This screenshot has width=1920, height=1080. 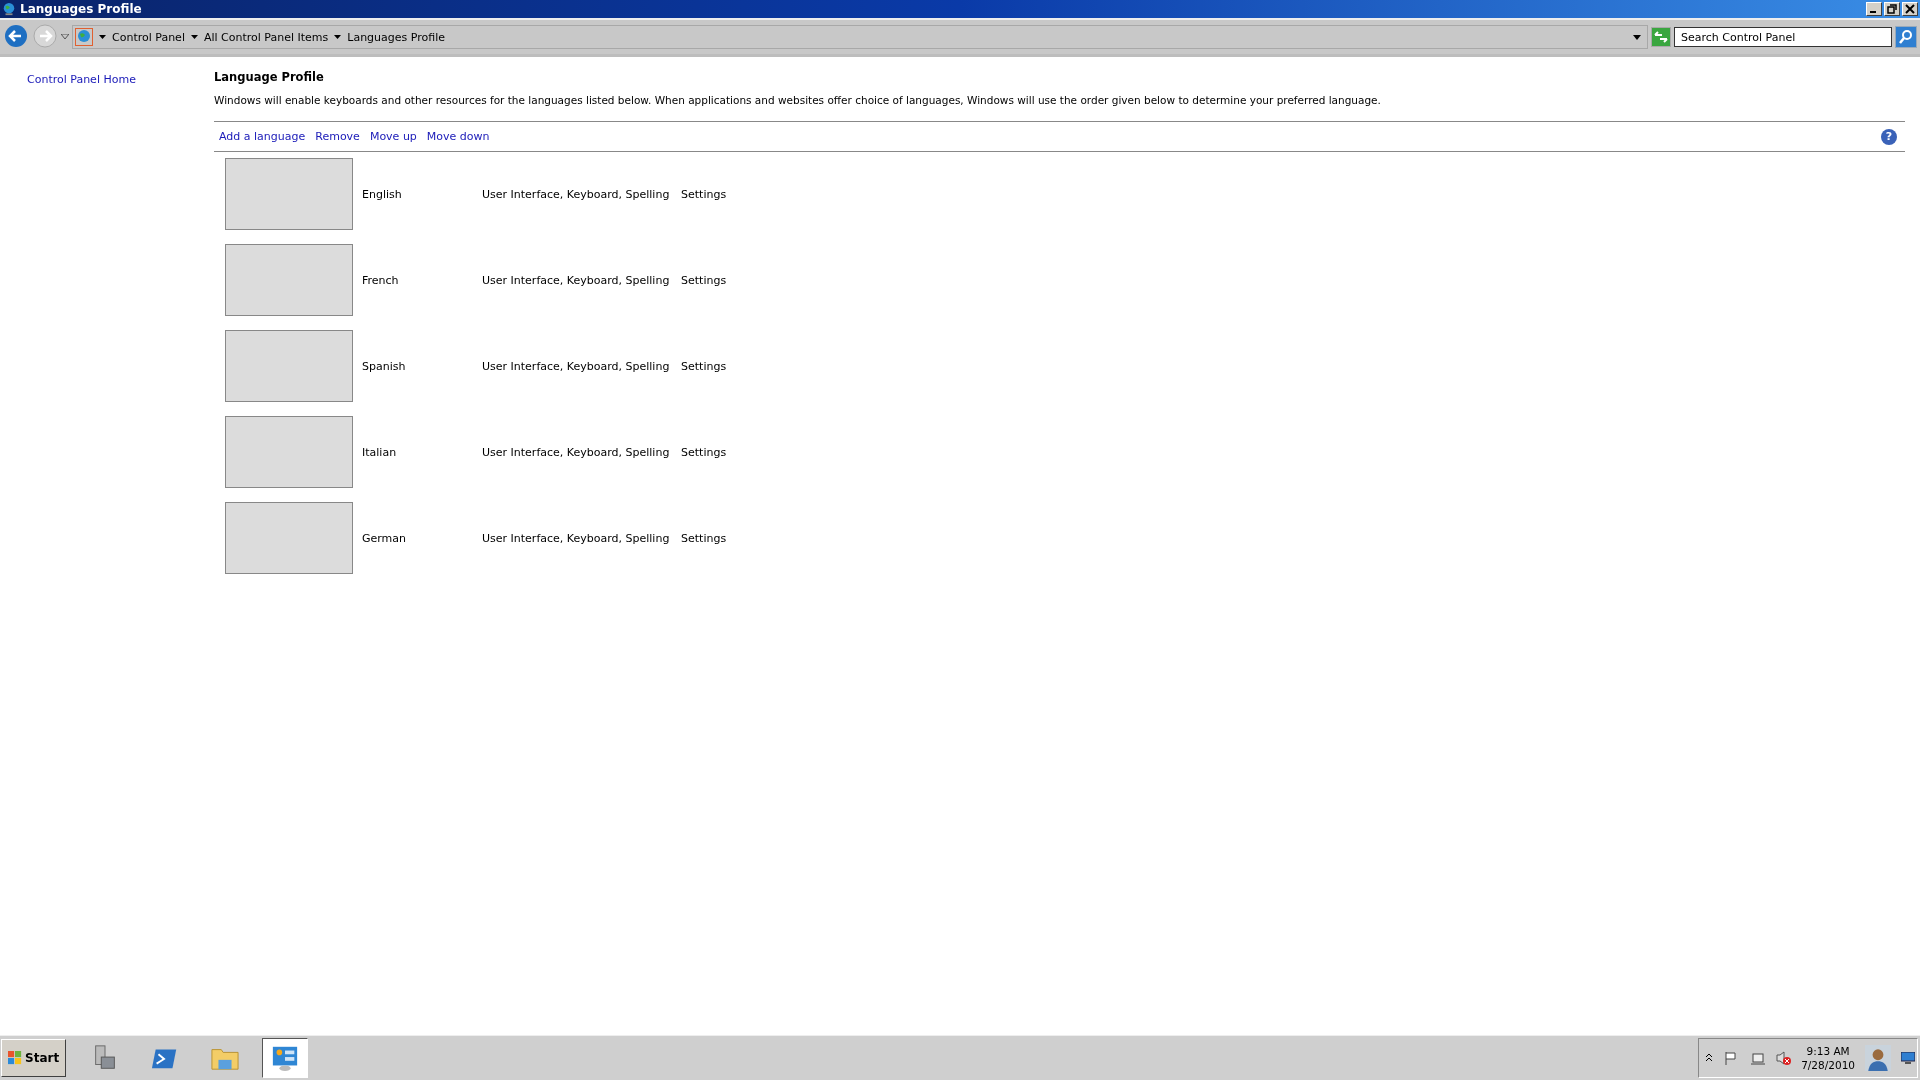 I want to click on breadcrumb: Languages Profile, so click(x=396, y=37).